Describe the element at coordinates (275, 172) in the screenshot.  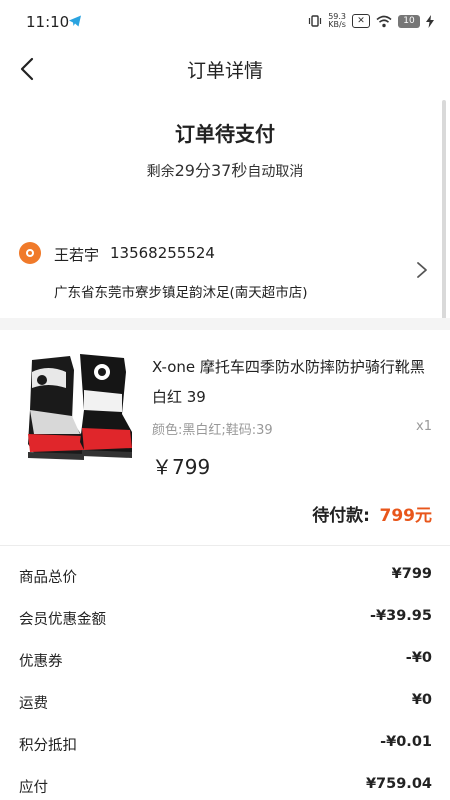
I see `countdown-suffix: 自动取消` at that location.